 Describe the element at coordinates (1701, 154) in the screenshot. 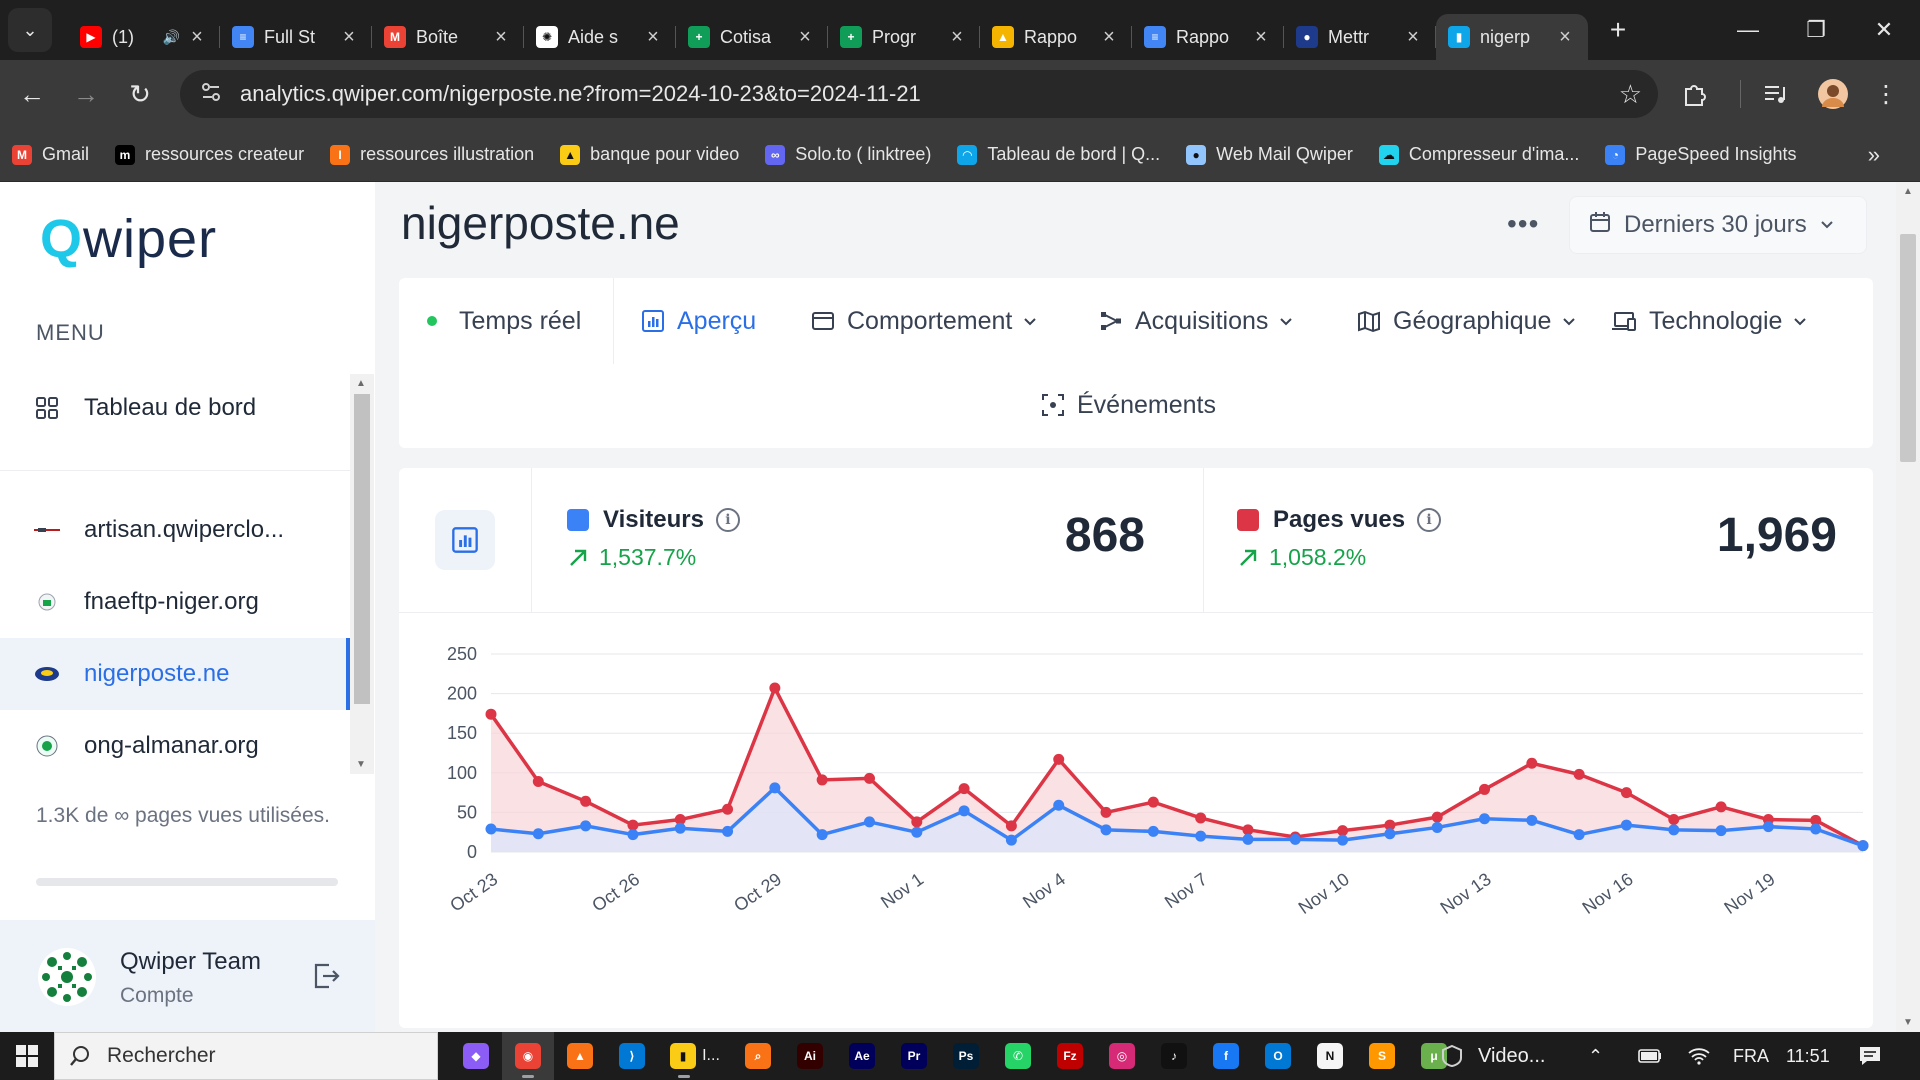

I see `bookmark-item: ◔ PageSpeed Insights` at that location.